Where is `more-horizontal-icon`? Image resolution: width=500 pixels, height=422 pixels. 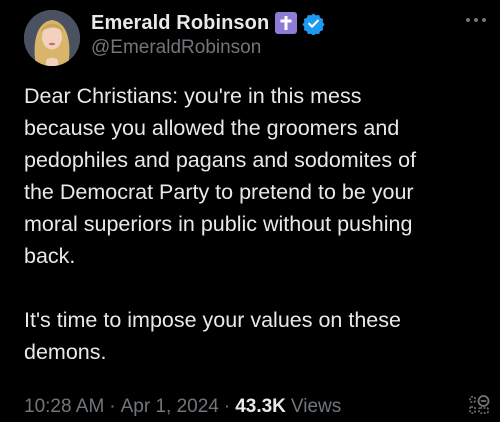 more-horizontal-icon is located at coordinates (476, 20).